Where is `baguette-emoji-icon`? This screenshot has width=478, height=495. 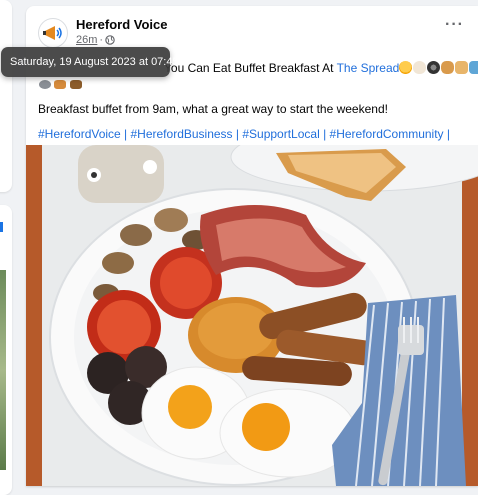 baguette-emoji-icon is located at coordinates (462, 67).